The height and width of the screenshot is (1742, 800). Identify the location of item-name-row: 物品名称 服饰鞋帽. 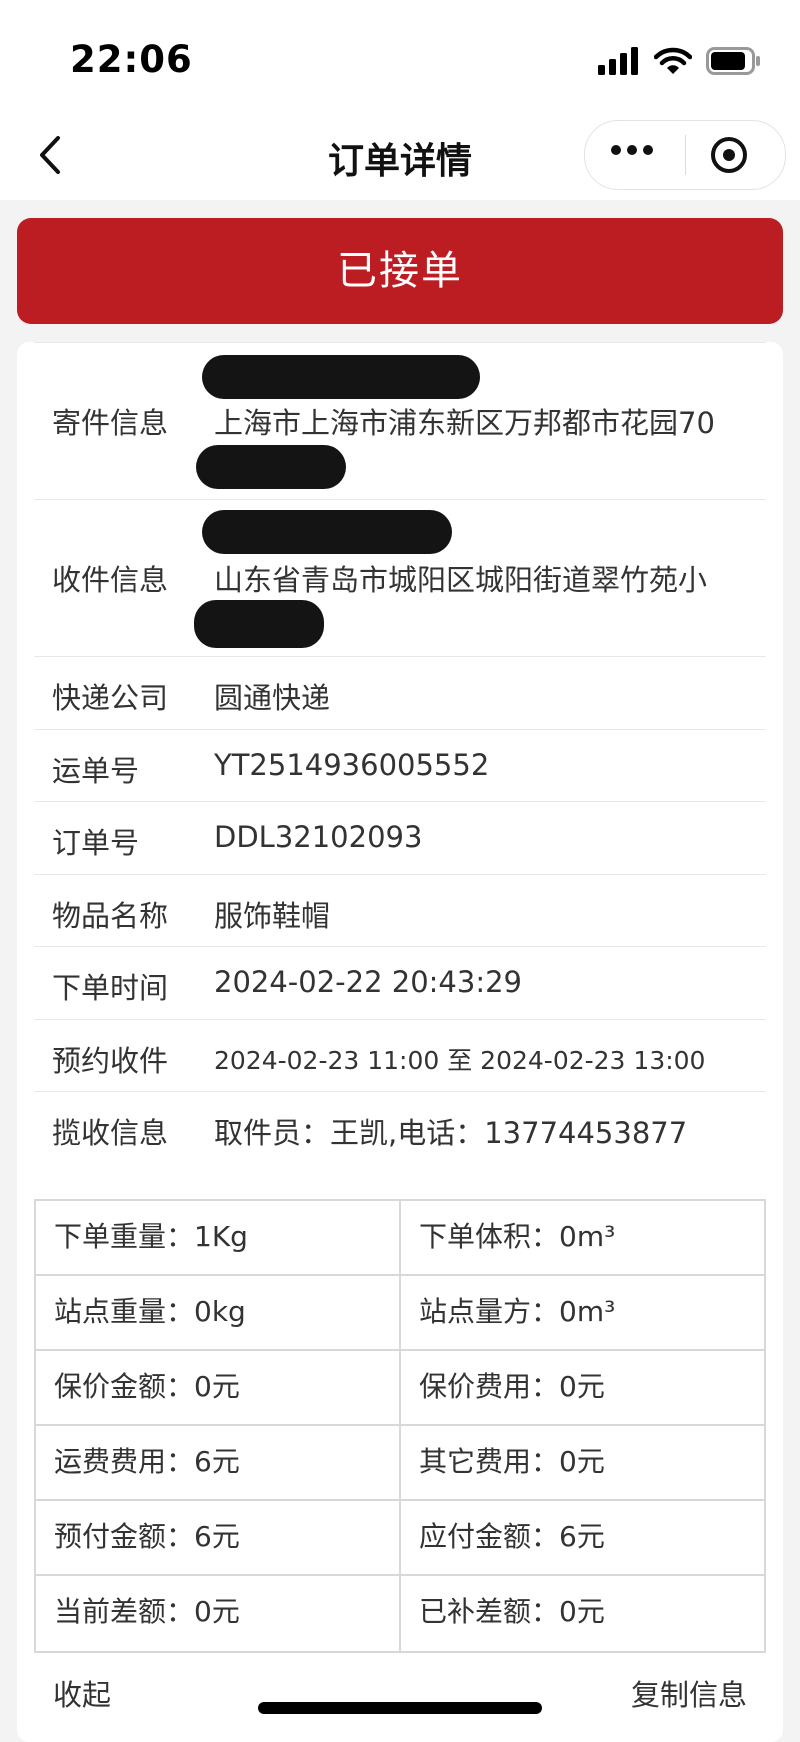
(400, 910).